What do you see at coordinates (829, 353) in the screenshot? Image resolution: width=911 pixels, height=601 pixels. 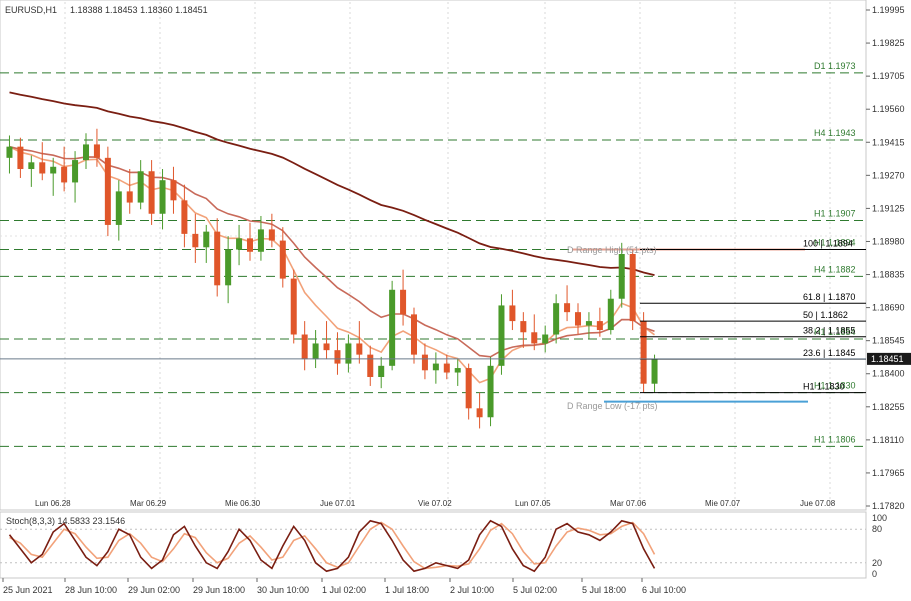 I see `fib-label: 23.6 | 1.1845` at bounding box center [829, 353].